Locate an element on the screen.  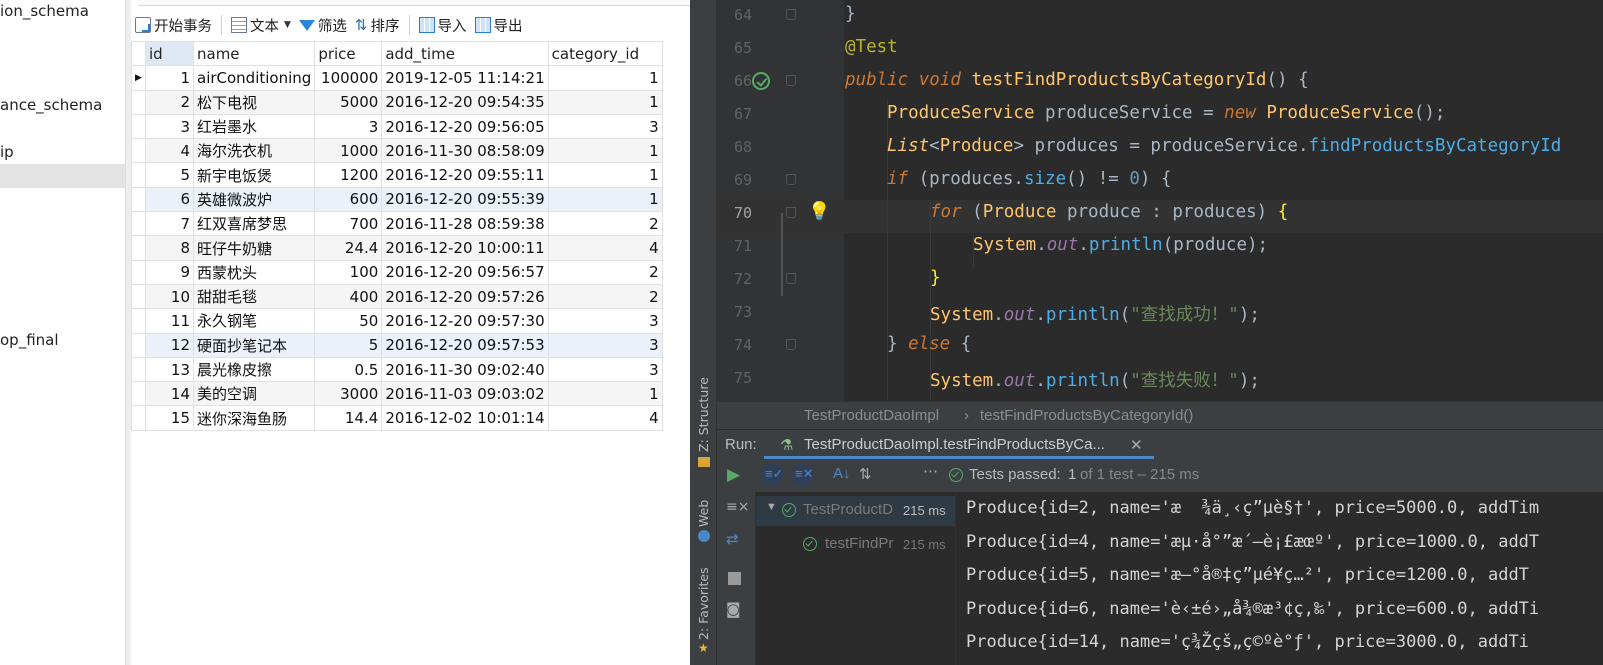
cell-price: 1000 is located at coordinates (348, 151).